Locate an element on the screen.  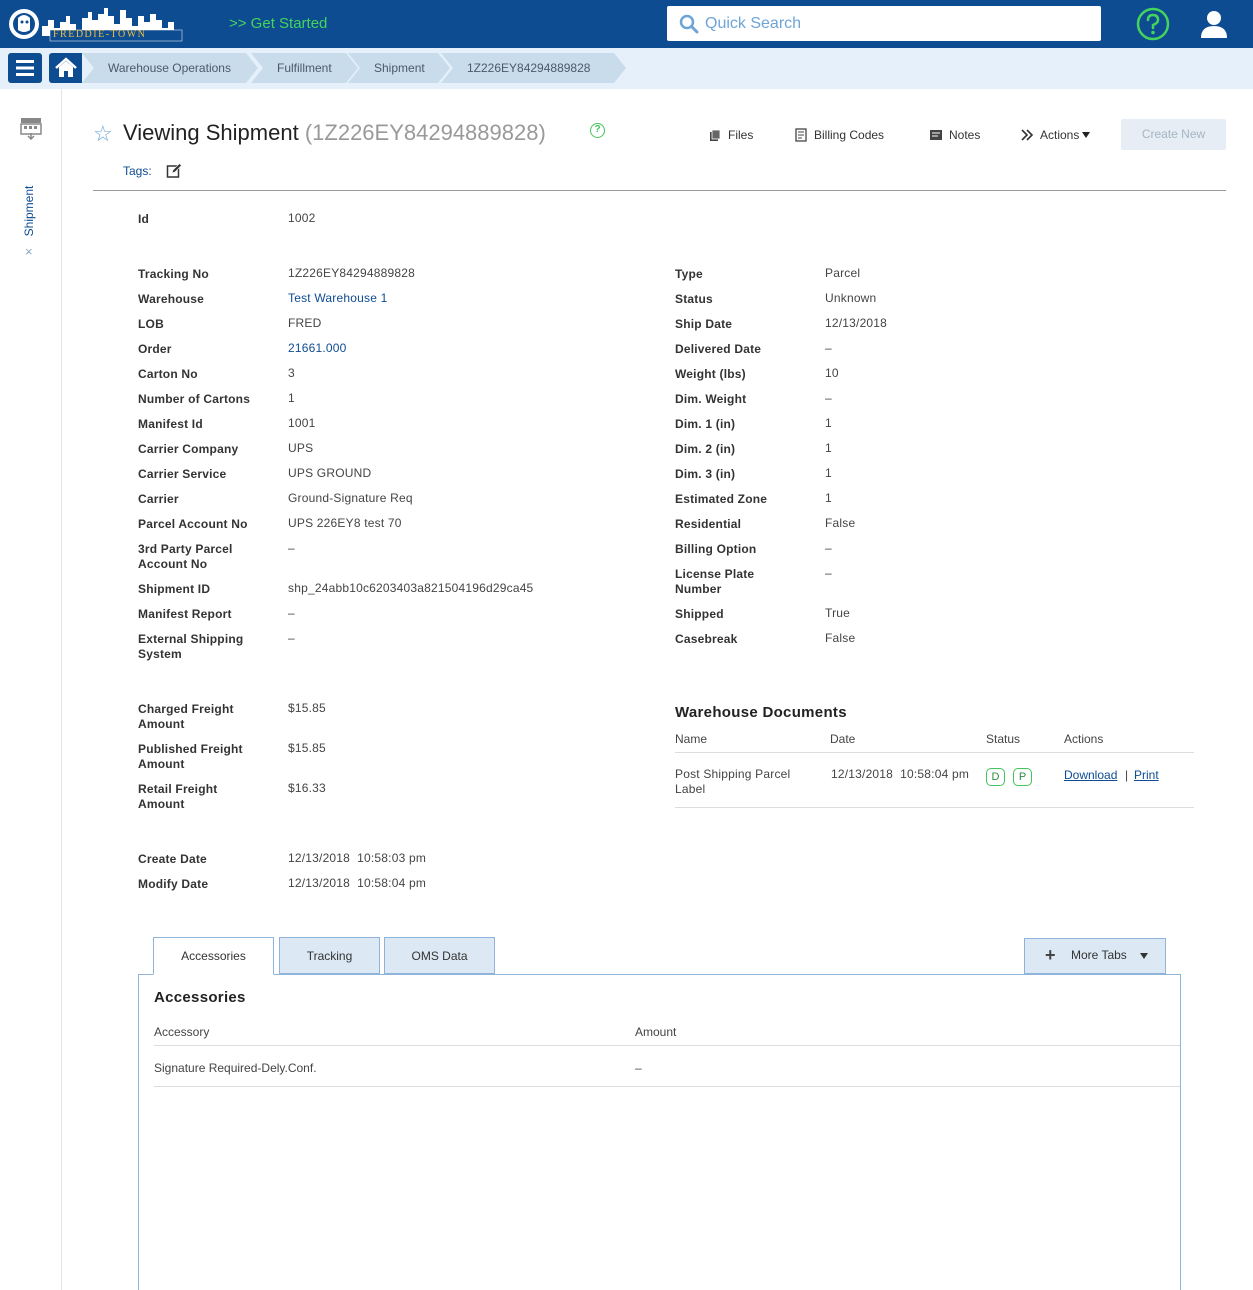
field-value-shipment-id: shp_24abb10c6203403a821504196d29ca45 is located at coordinates (411, 588).